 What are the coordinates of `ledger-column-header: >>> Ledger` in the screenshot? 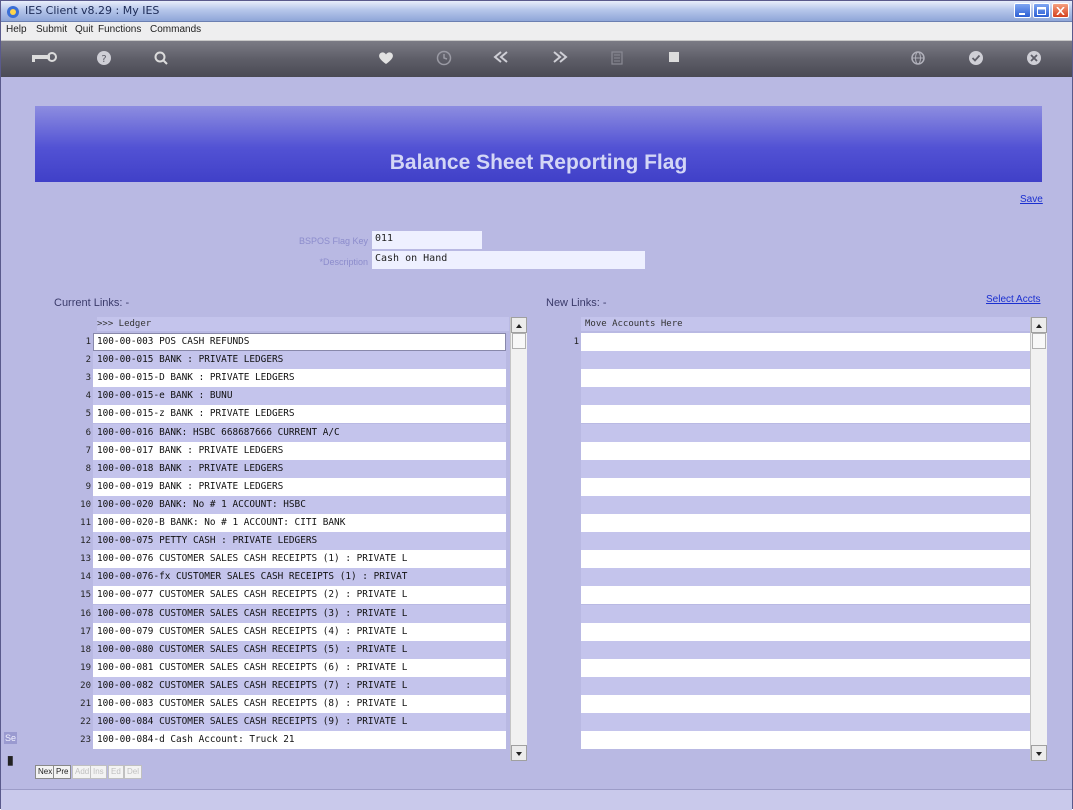 It's located at (303, 324).